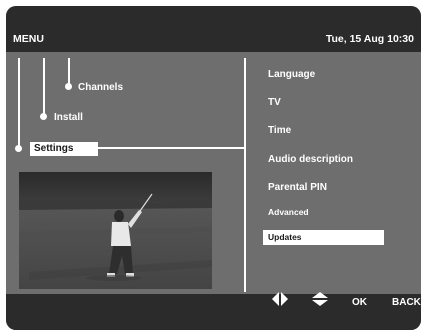 This screenshot has height=336, width=427. What do you see at coordinates (44, 88) in the screenshot?
I see `tree-stem-install` at bounding box center [44, 88].